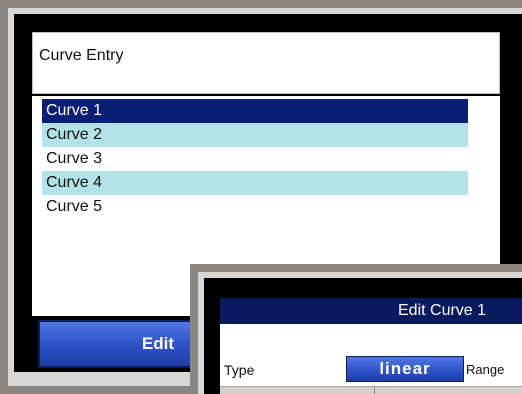 Image resolution: width=522 pixels, height=394 pixels. What do you see at coordinates (371, 390) in the screenshot?
I see `dialog-bottom-strip` at bounding box center [371, 390].